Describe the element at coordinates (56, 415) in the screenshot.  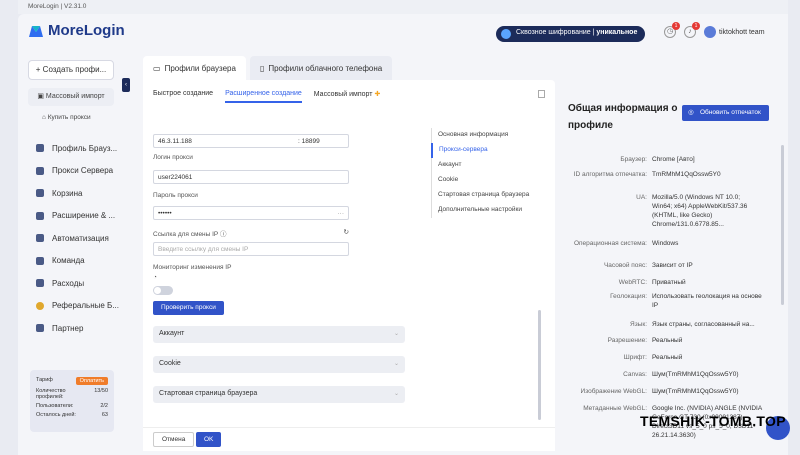
I see `days-label: Осталось дней:` at that location.